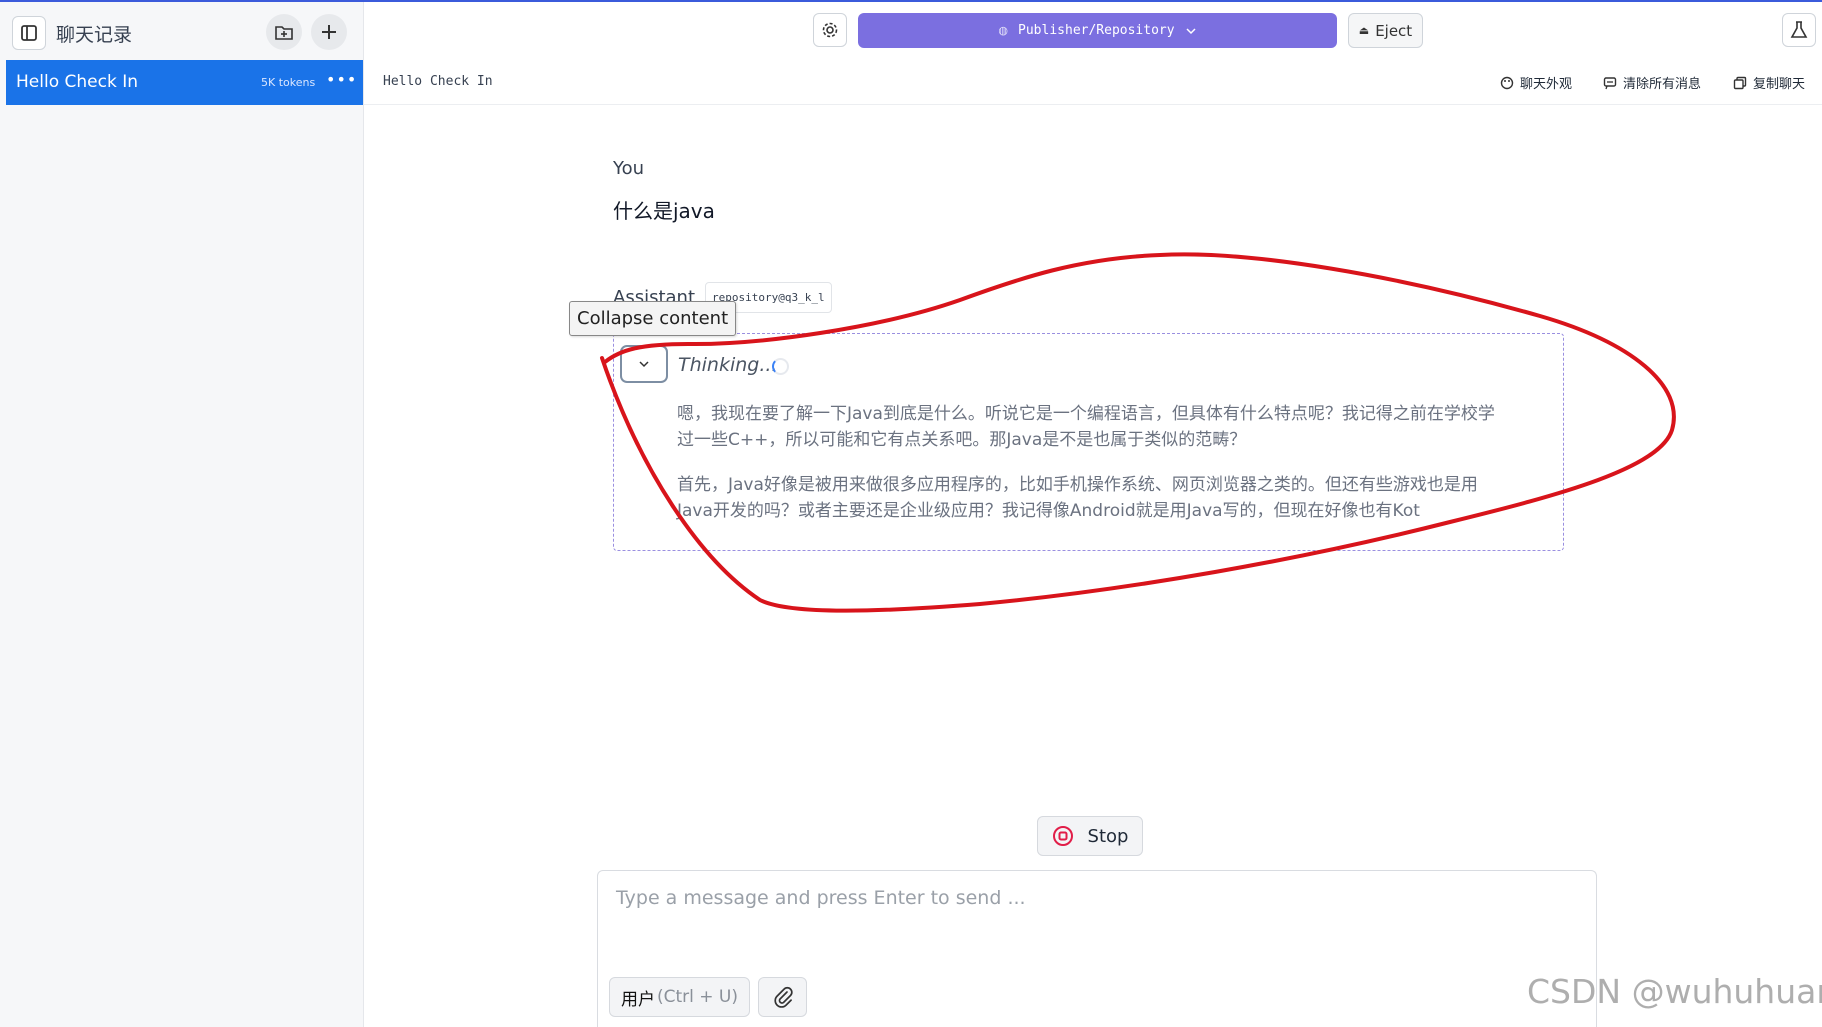 The height and width of the screenshot is (1027, 1822). I want to click on gear-icon, so click(830, 30).